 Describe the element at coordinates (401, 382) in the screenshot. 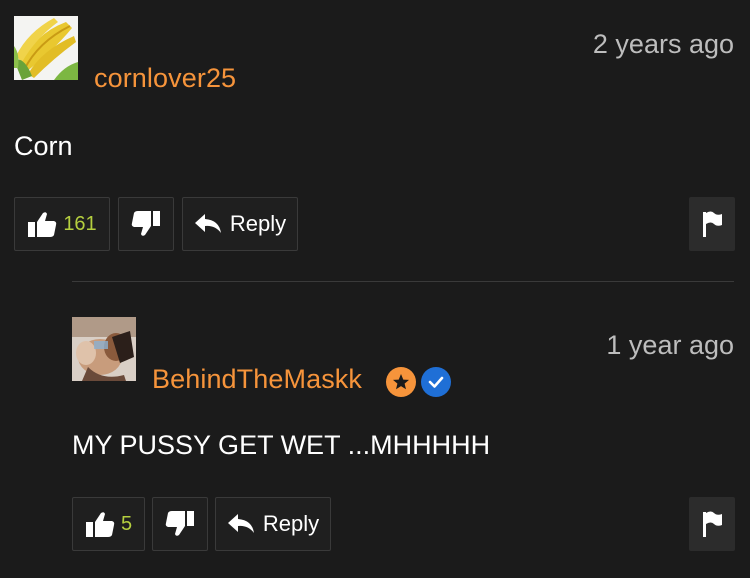

I see `star-badge-icon` at that location.